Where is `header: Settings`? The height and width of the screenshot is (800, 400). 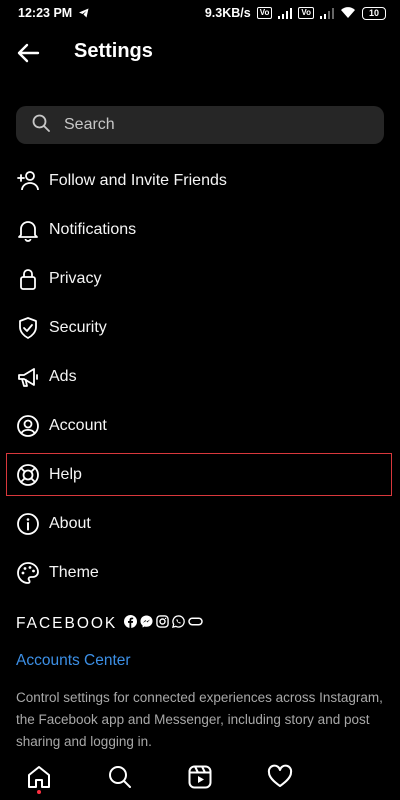 header: Settings is located at coordinates (200, 53).